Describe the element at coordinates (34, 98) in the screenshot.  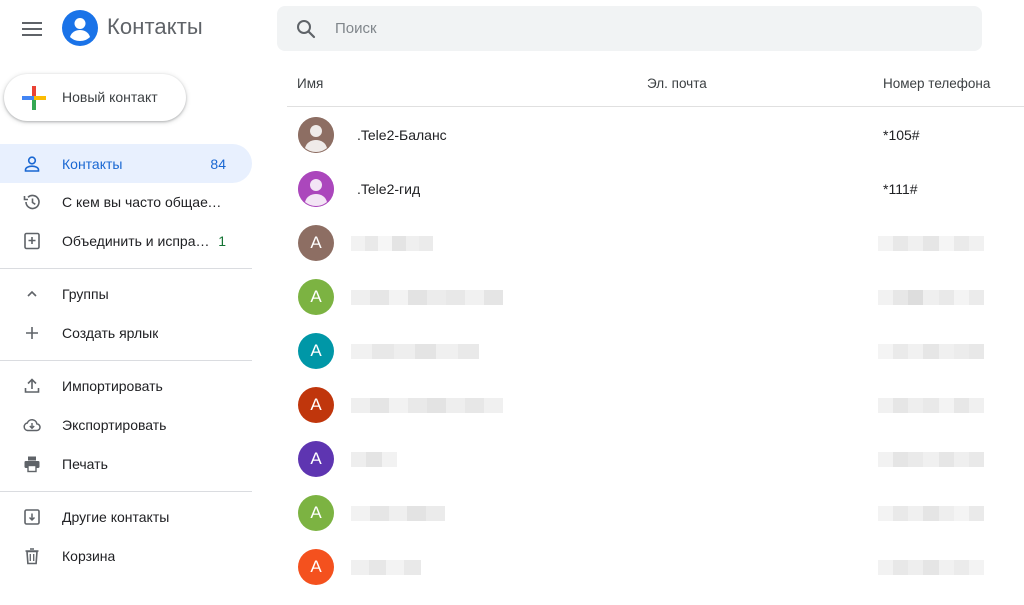
I see `colorful-plus-icon` at that location.